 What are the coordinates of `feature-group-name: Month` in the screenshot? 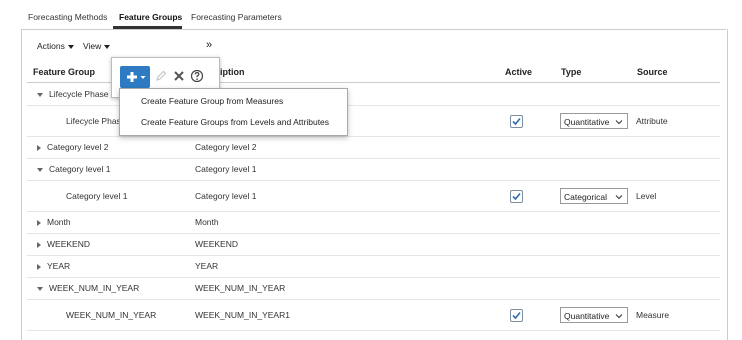 It's located at (59, 222).